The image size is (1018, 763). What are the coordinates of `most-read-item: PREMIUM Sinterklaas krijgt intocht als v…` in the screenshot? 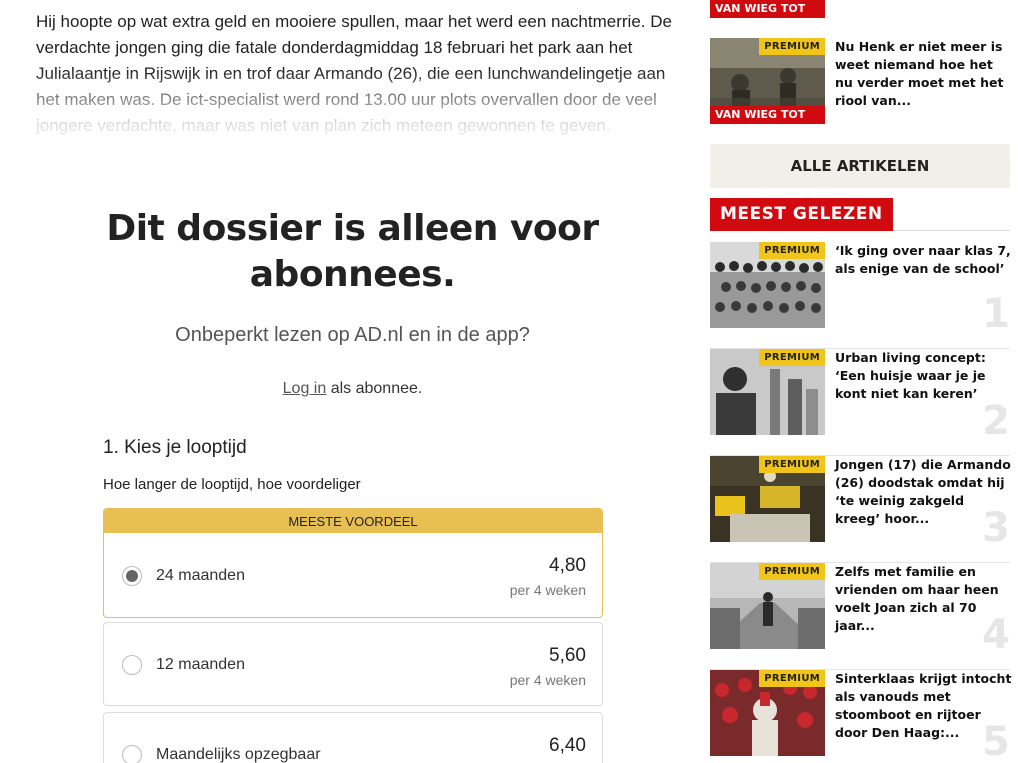 It's located at (860, 716).